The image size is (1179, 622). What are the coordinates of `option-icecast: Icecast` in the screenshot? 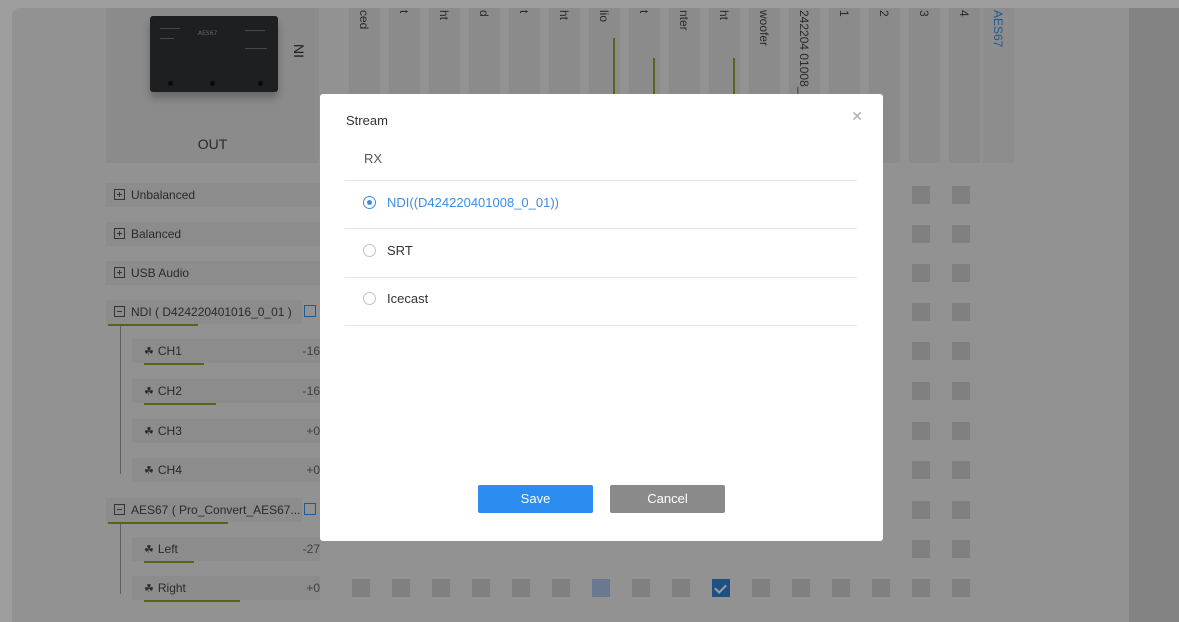 It's located at (395, 301).